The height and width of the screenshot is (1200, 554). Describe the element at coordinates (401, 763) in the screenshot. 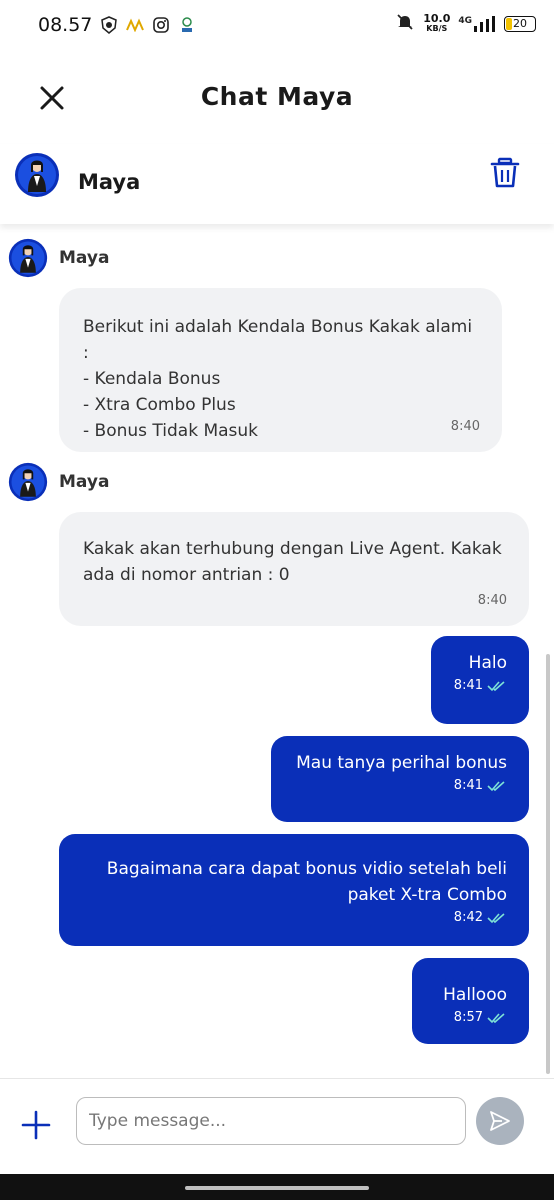

I see `message-text: Mau tanya perihal bonus` at that location.